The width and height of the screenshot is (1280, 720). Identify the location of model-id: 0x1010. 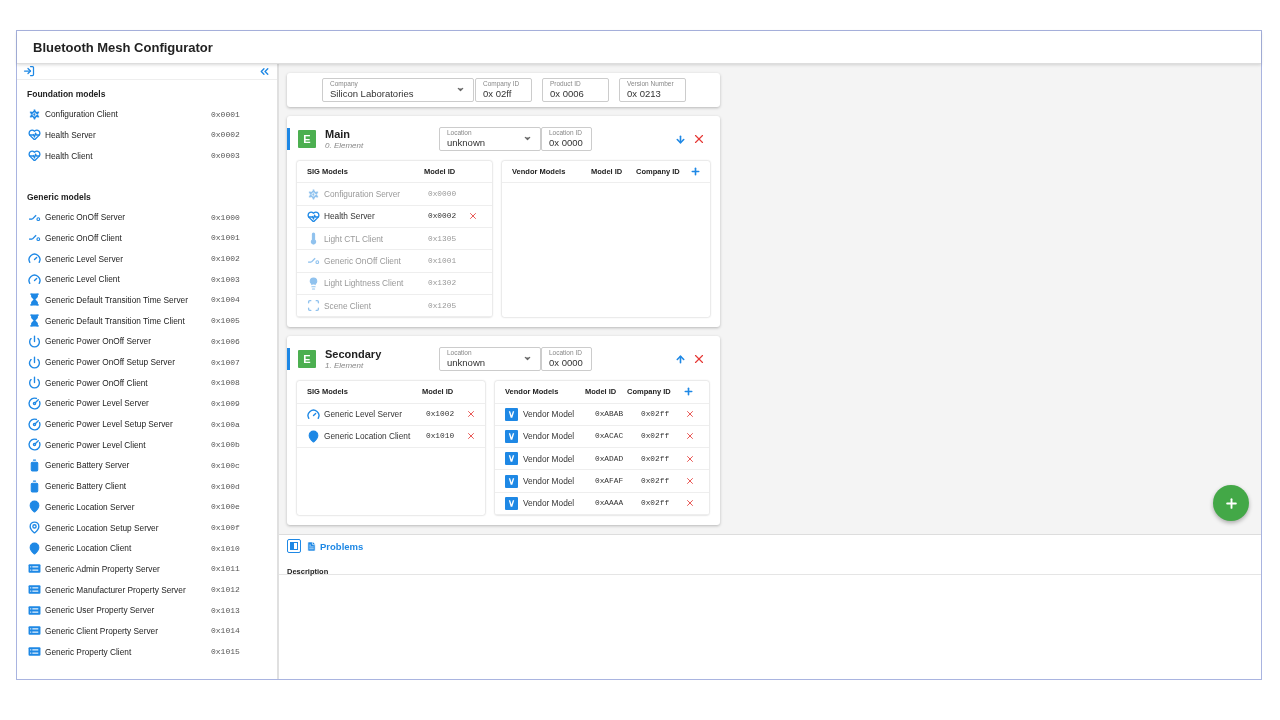
(226, 548).